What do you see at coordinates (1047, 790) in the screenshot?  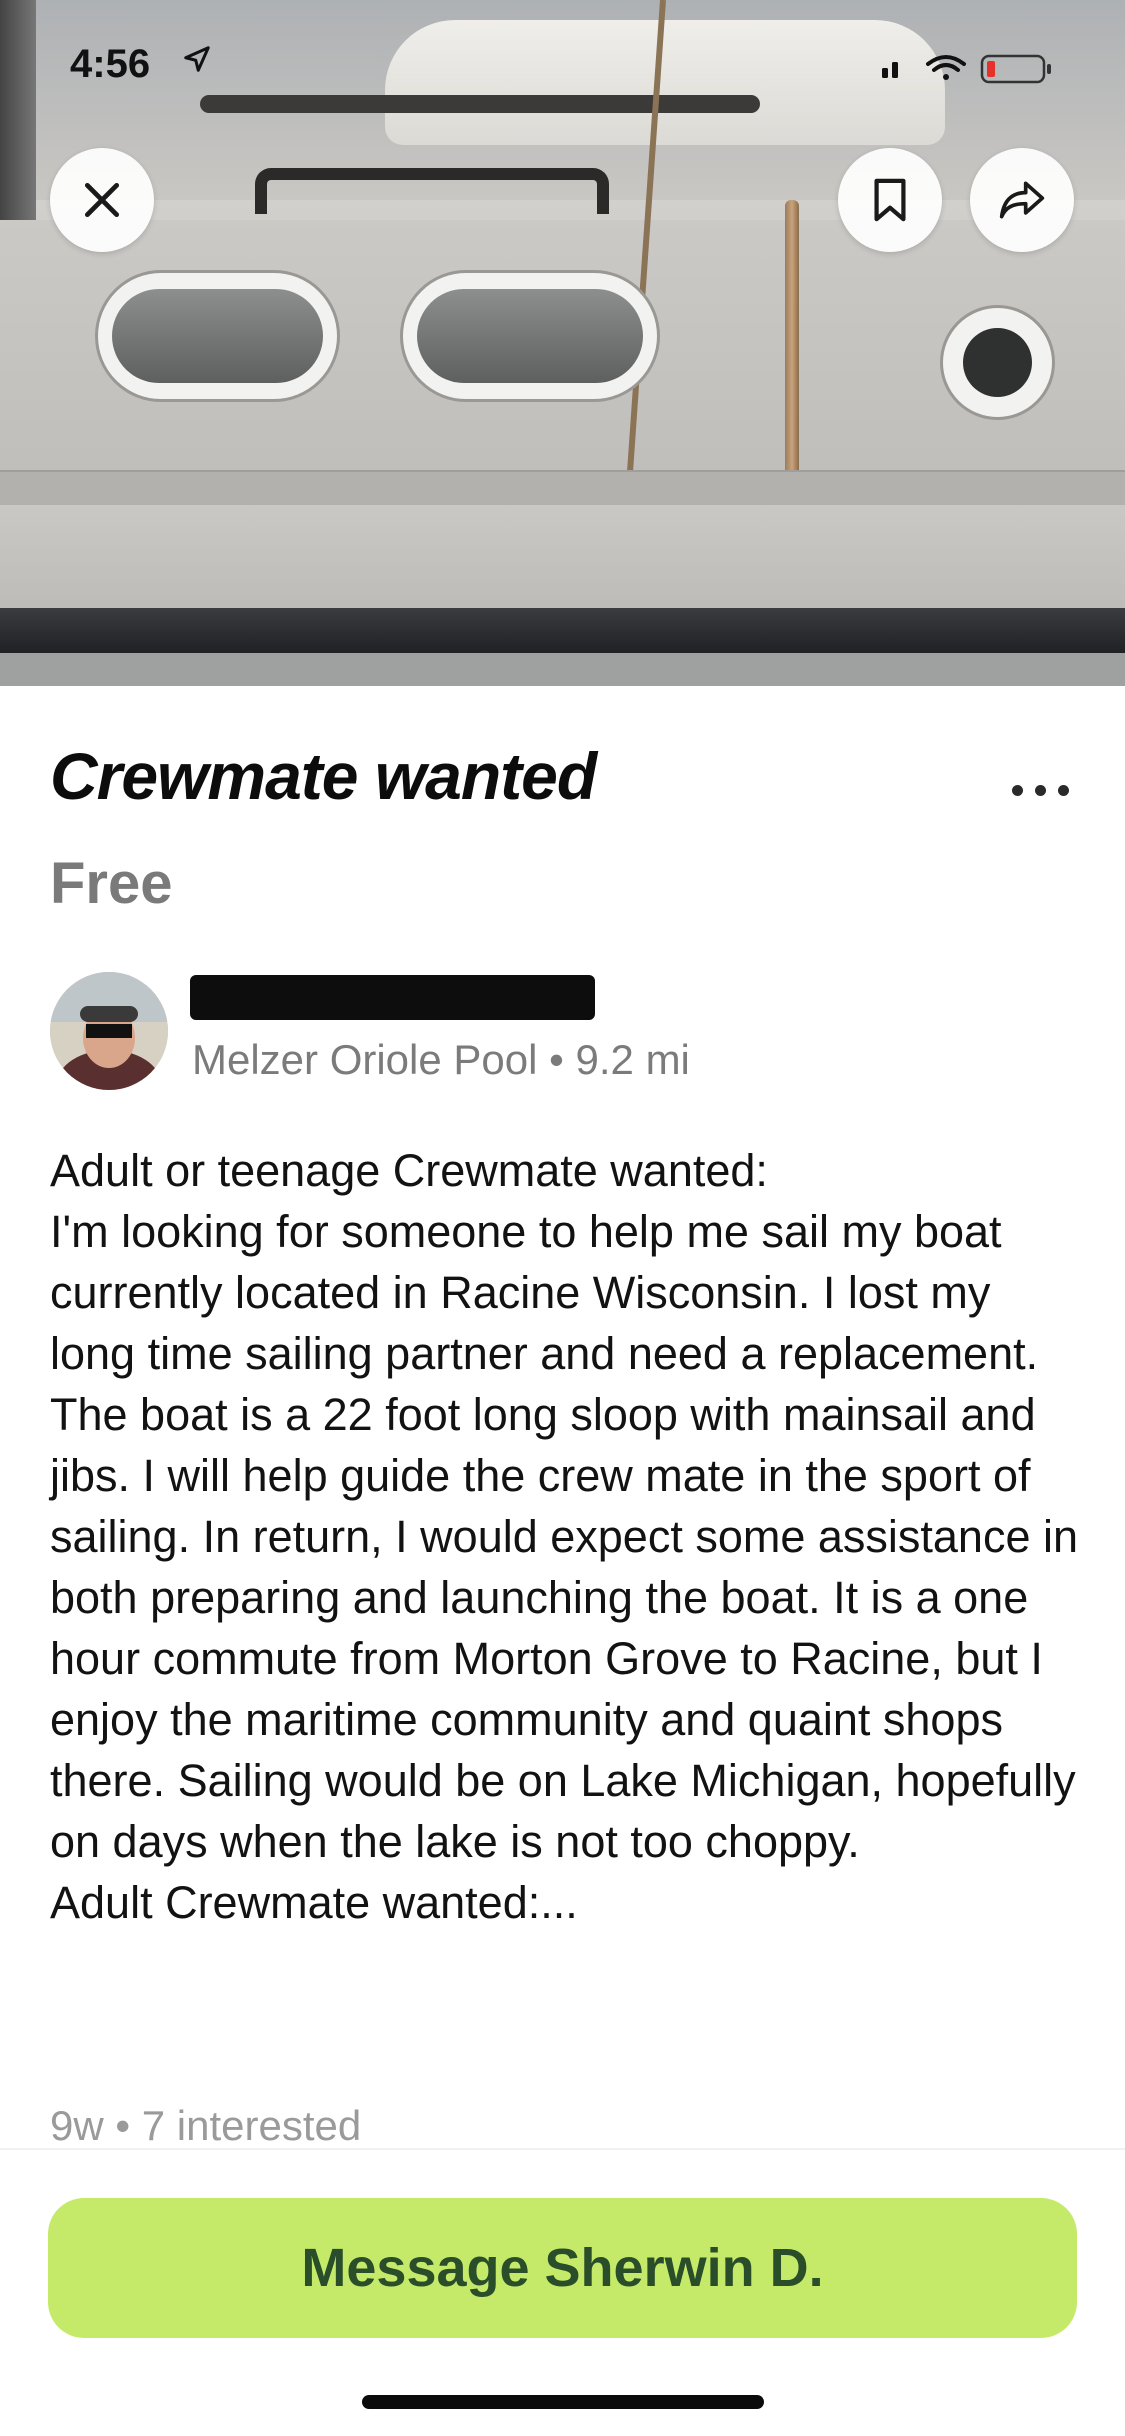 I see `more-options-button` at bounding box center [1047, 790].